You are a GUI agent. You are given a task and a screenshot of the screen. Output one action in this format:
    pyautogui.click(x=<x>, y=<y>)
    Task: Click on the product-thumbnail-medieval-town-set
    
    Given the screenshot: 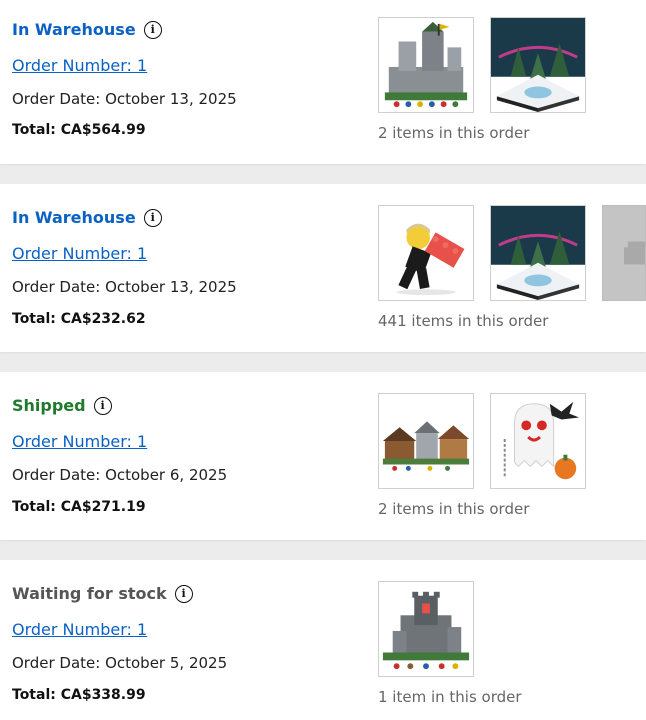 What is the action you would take?
    pyautogui.click(x=426, y=441)
    